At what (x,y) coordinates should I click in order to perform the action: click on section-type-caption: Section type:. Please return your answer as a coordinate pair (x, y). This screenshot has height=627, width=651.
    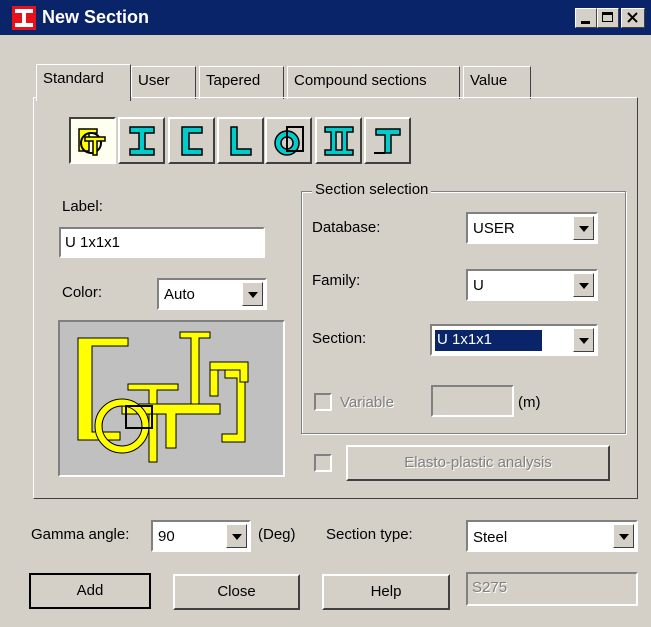
    Looking at the image, I should click on (369, 534).